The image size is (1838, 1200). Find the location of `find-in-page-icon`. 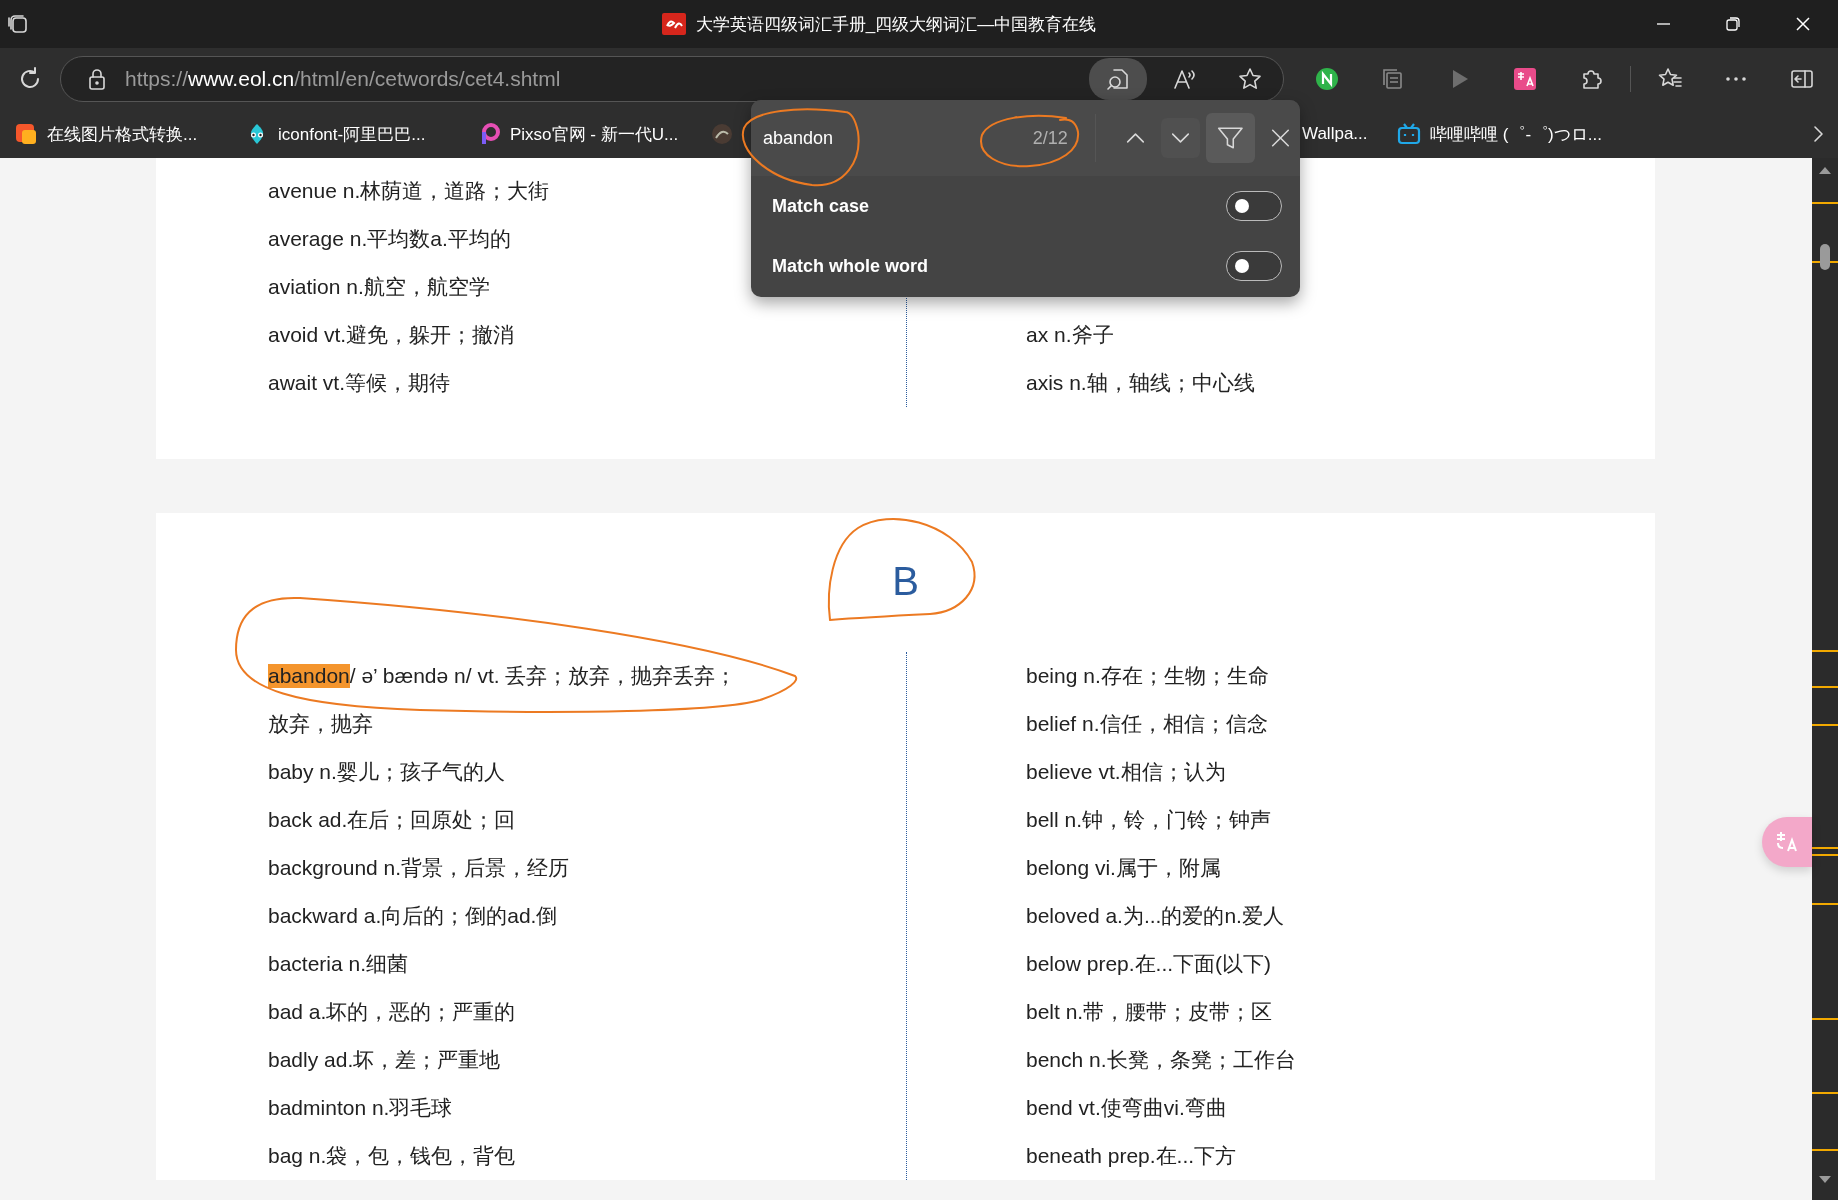

find-in-page-icon is located at coordinates (1118, 79).